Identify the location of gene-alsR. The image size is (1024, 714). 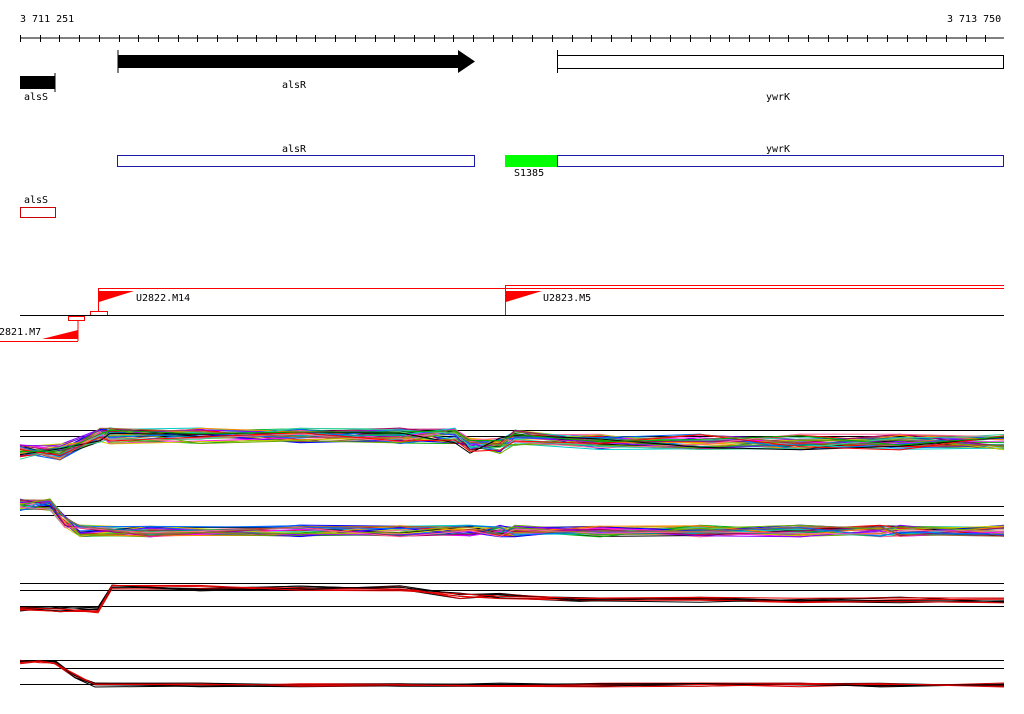
(296, 61).